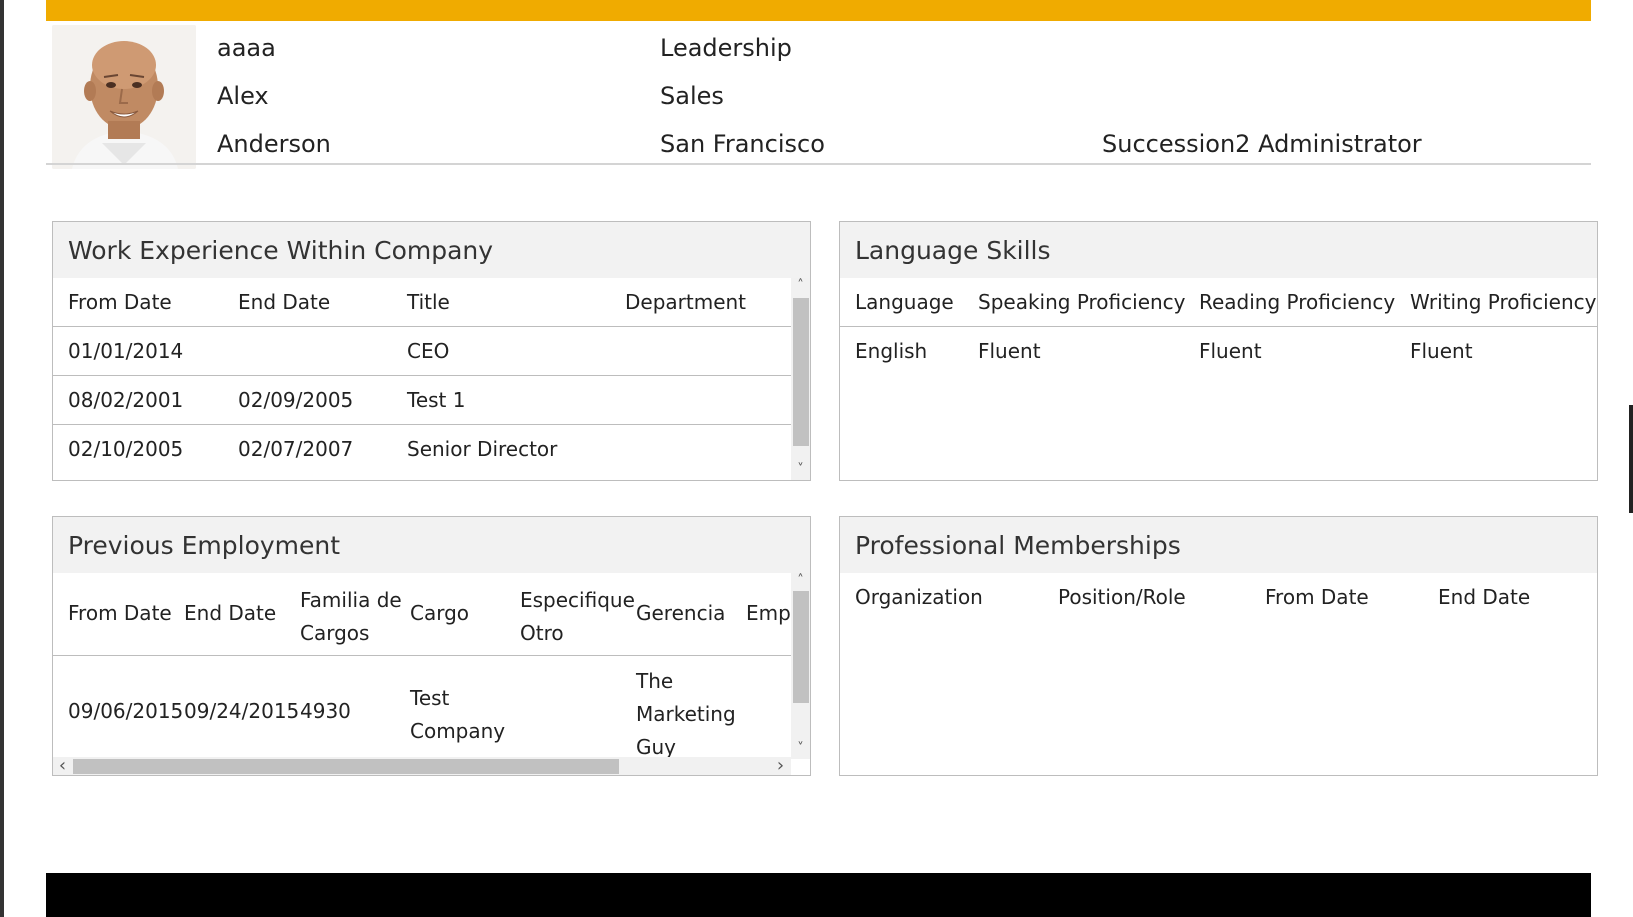  What do you see at coordinates (431, 250) in the screenshot?
I see `panel-title: Work Experience Within Company` at bounding box center [431, 250].